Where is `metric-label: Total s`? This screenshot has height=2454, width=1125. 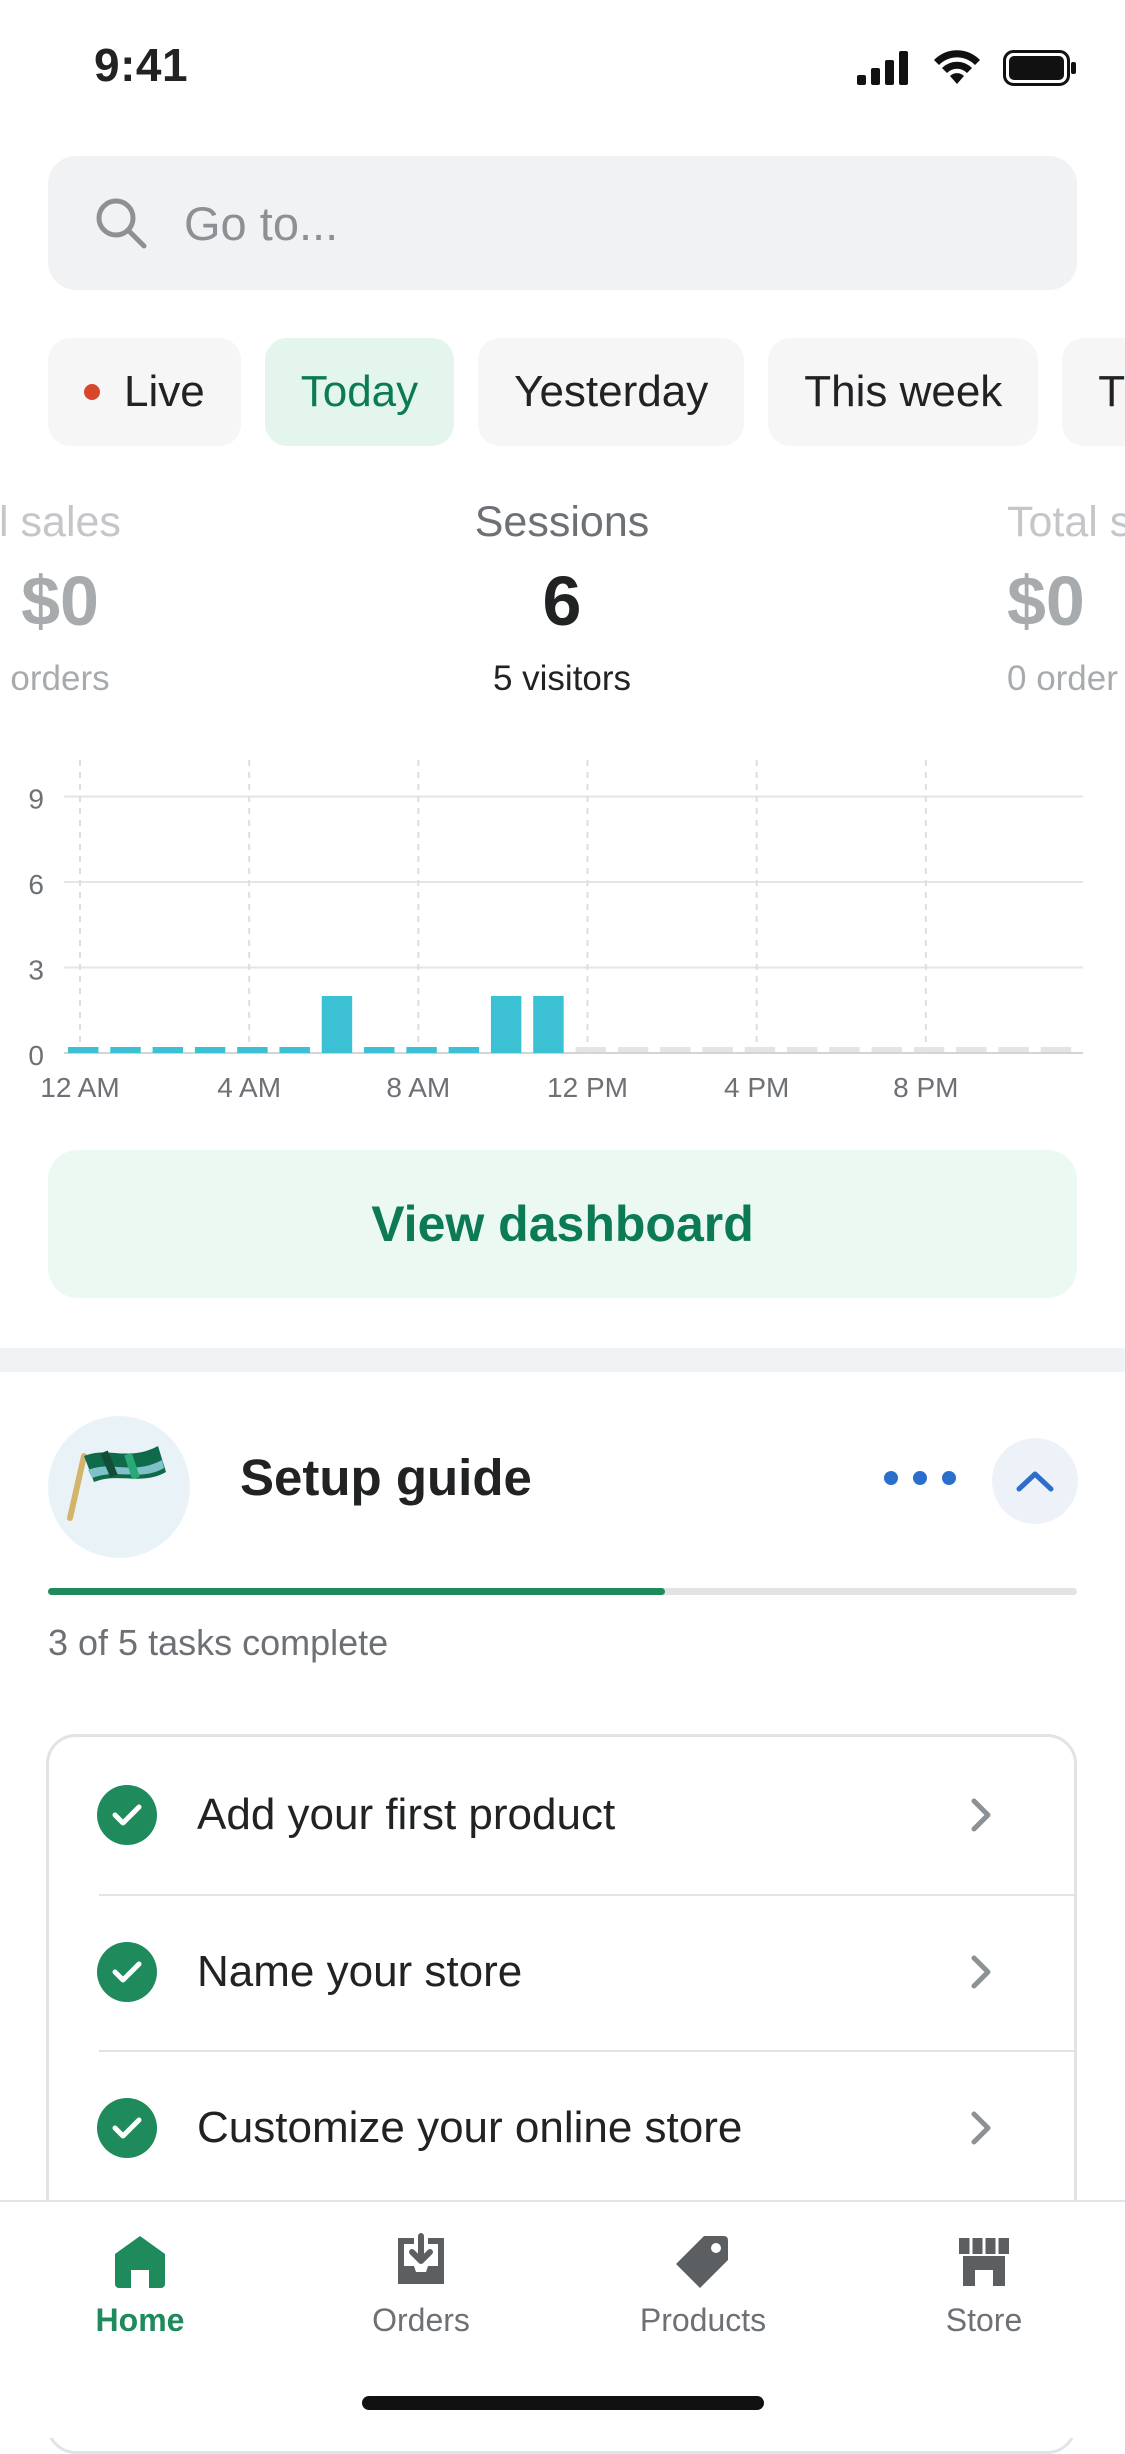 metric-label: Total s is located at coordinates (1066, 522).